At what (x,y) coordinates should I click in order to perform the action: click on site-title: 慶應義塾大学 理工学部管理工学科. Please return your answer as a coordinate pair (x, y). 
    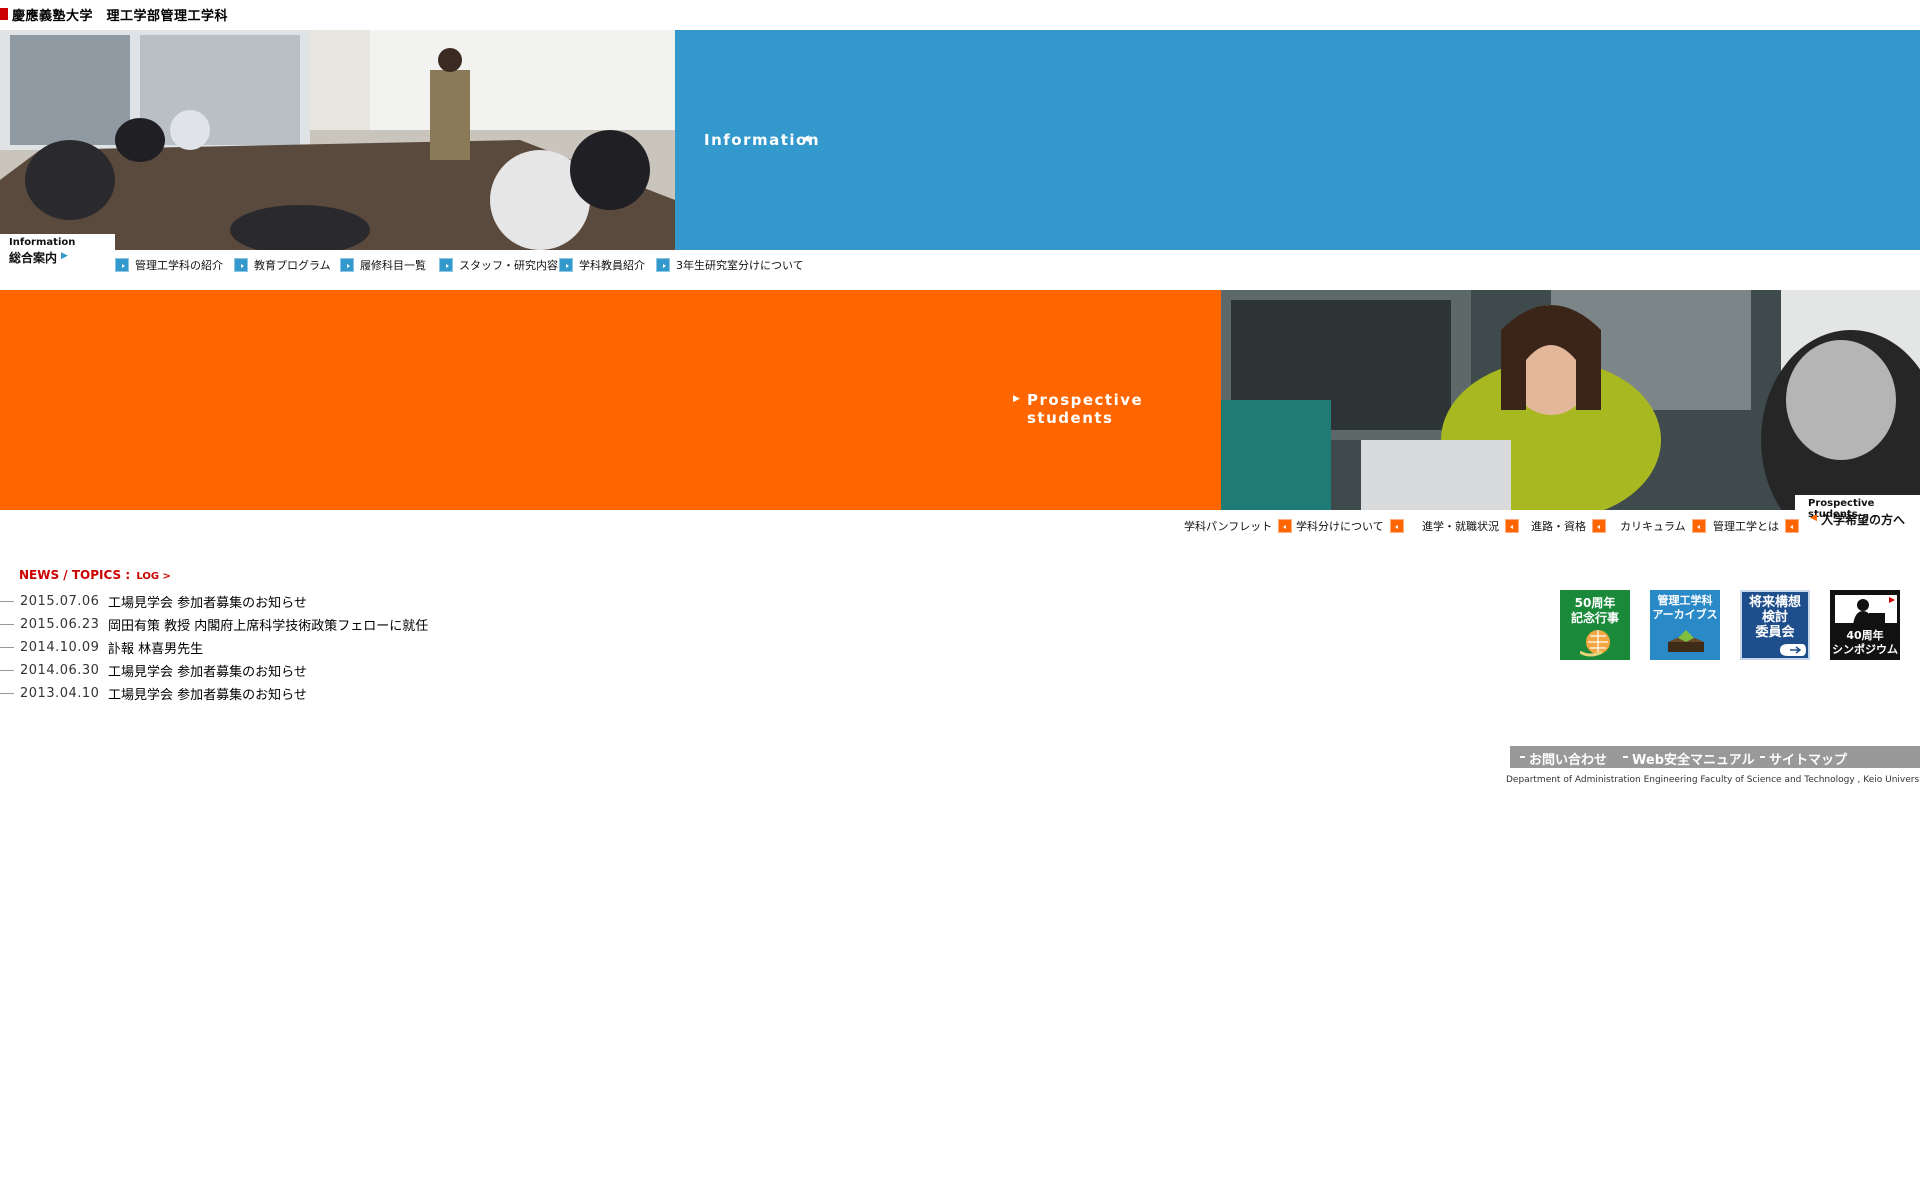
    Looking at the image, I should click on (120, 14).